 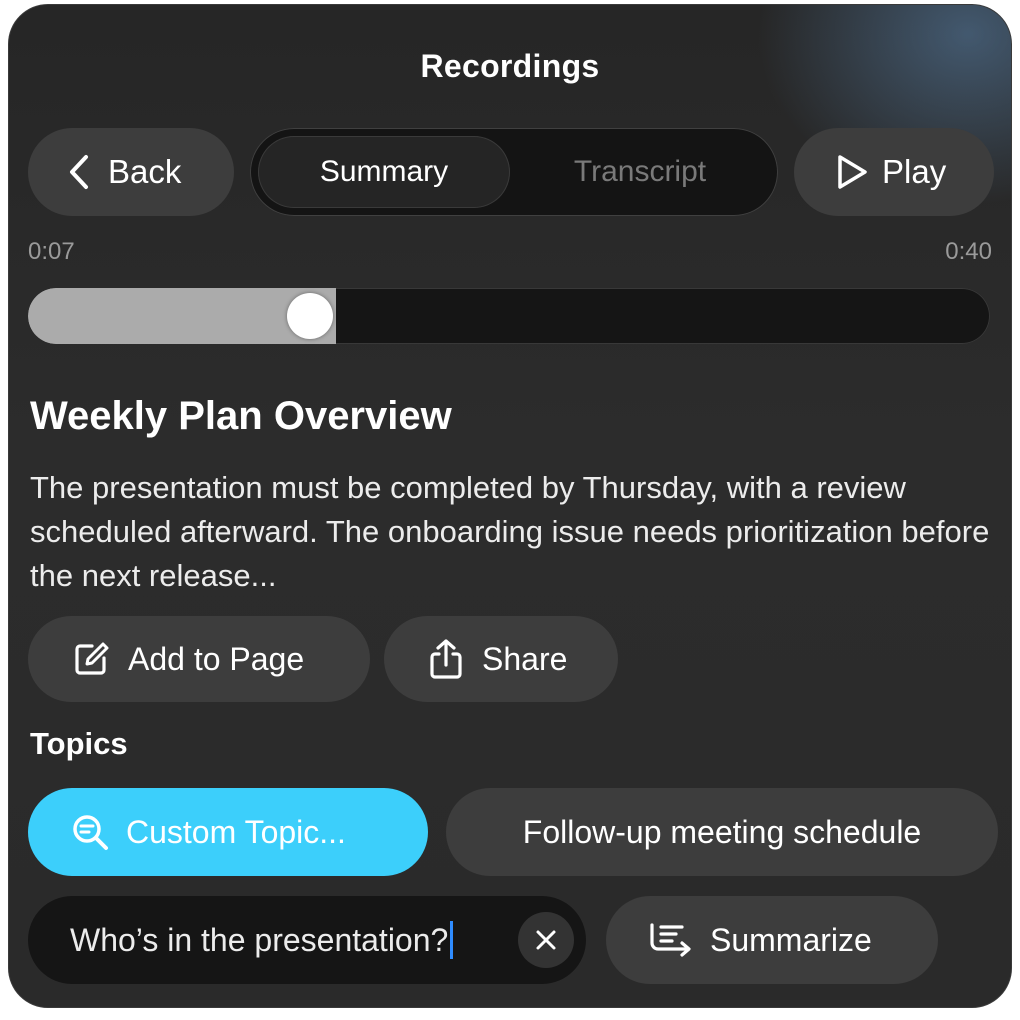 What do you see at coordinates (852, 172) in the screenshot?
I see `play-icon` at bounding box center [852, 172].